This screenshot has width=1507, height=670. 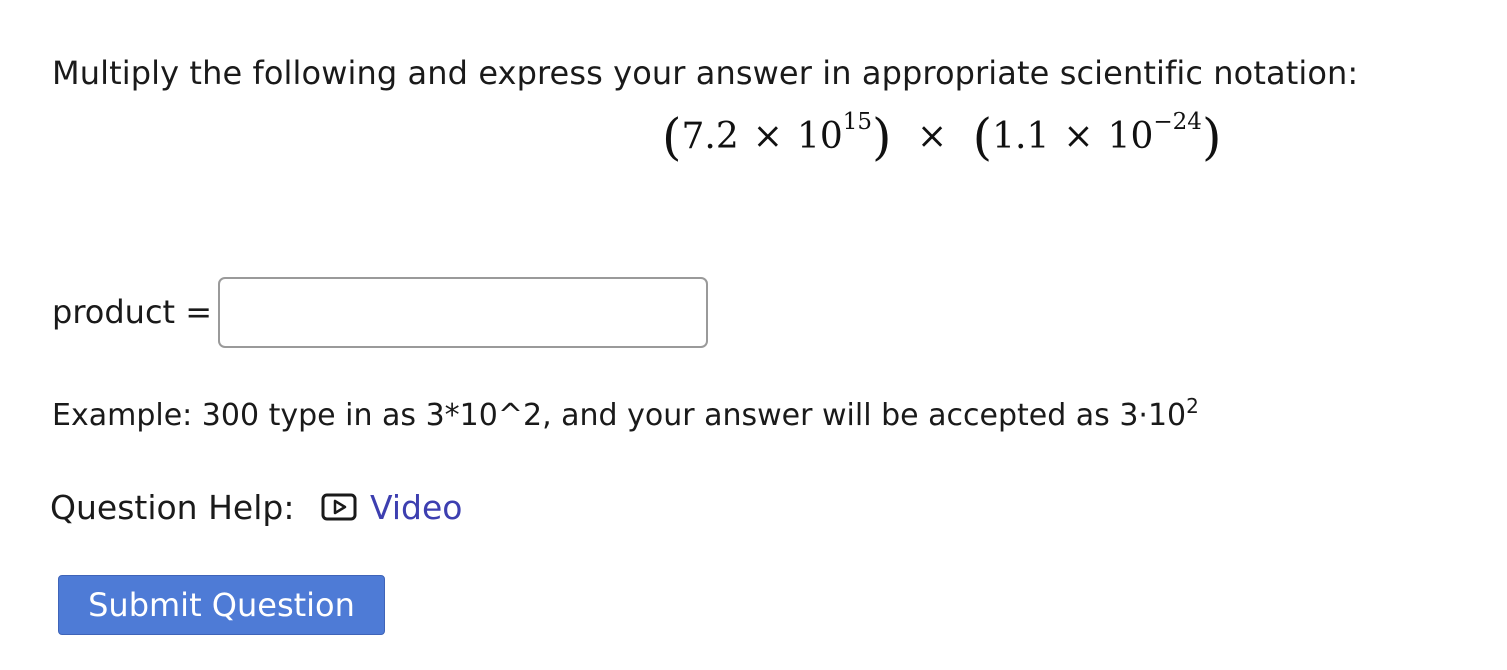 What do you see at coordinates (1211, 137) in the screenshot?
I see `close-paren-2: )` at bounding box center [1211, 137].